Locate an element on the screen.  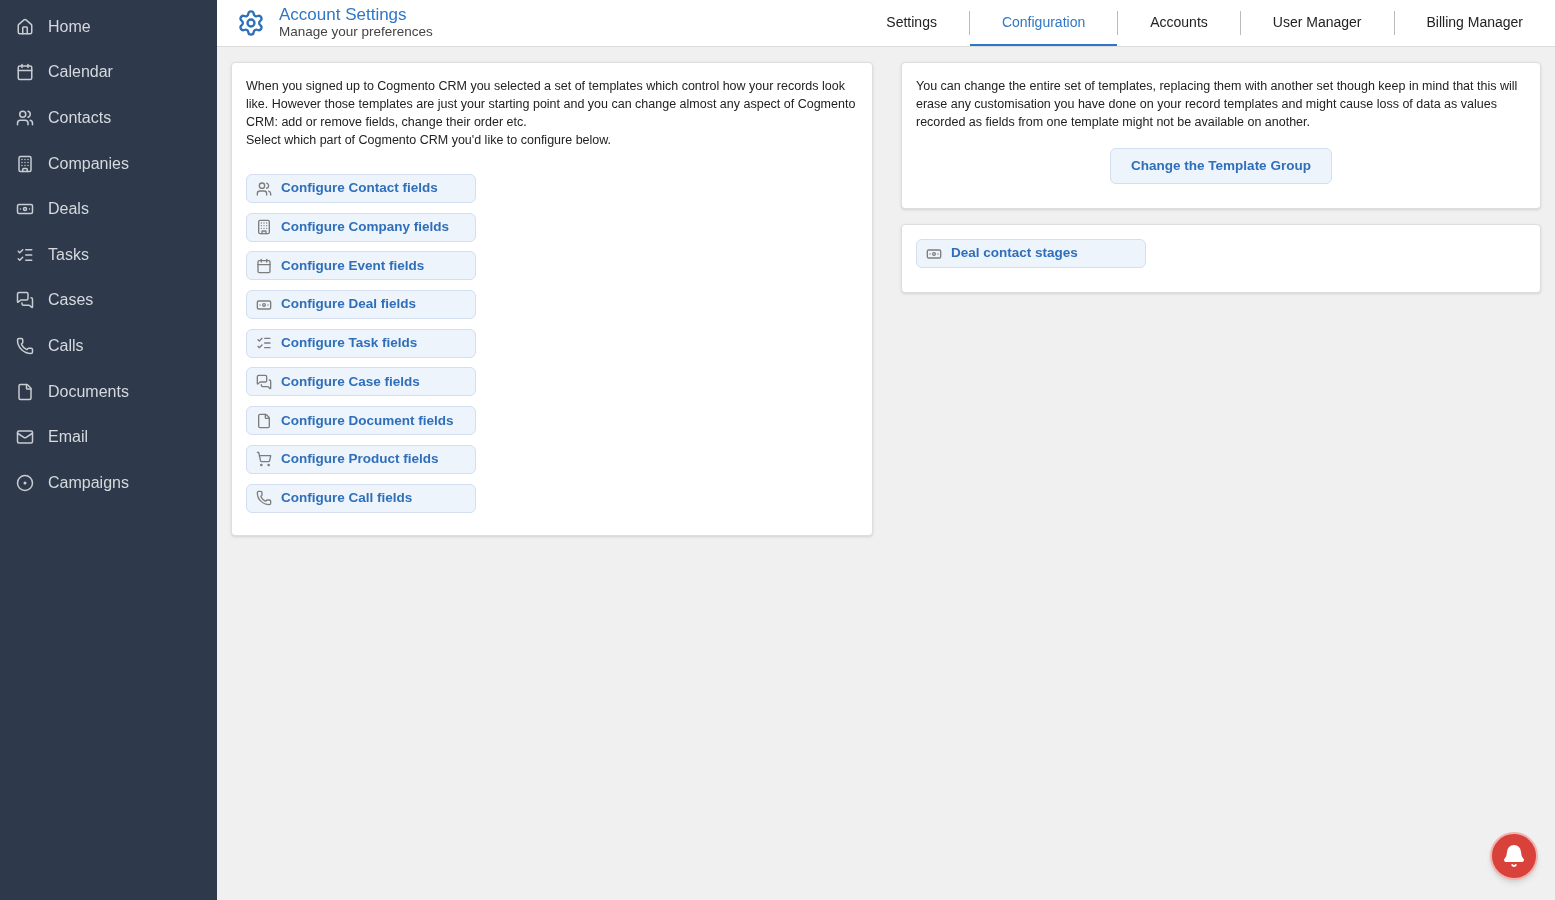
tab: Billing Manager is located at coordinates (1474, 23).